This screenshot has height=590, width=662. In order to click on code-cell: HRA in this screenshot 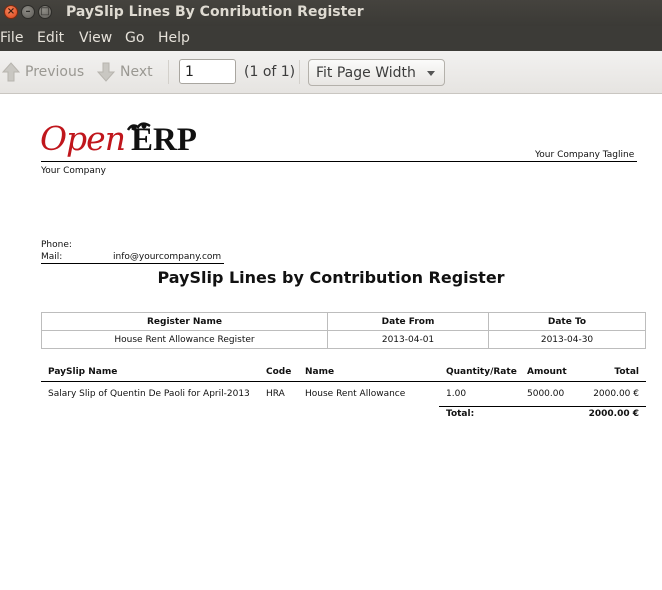, I will do `click(275, 394)`.